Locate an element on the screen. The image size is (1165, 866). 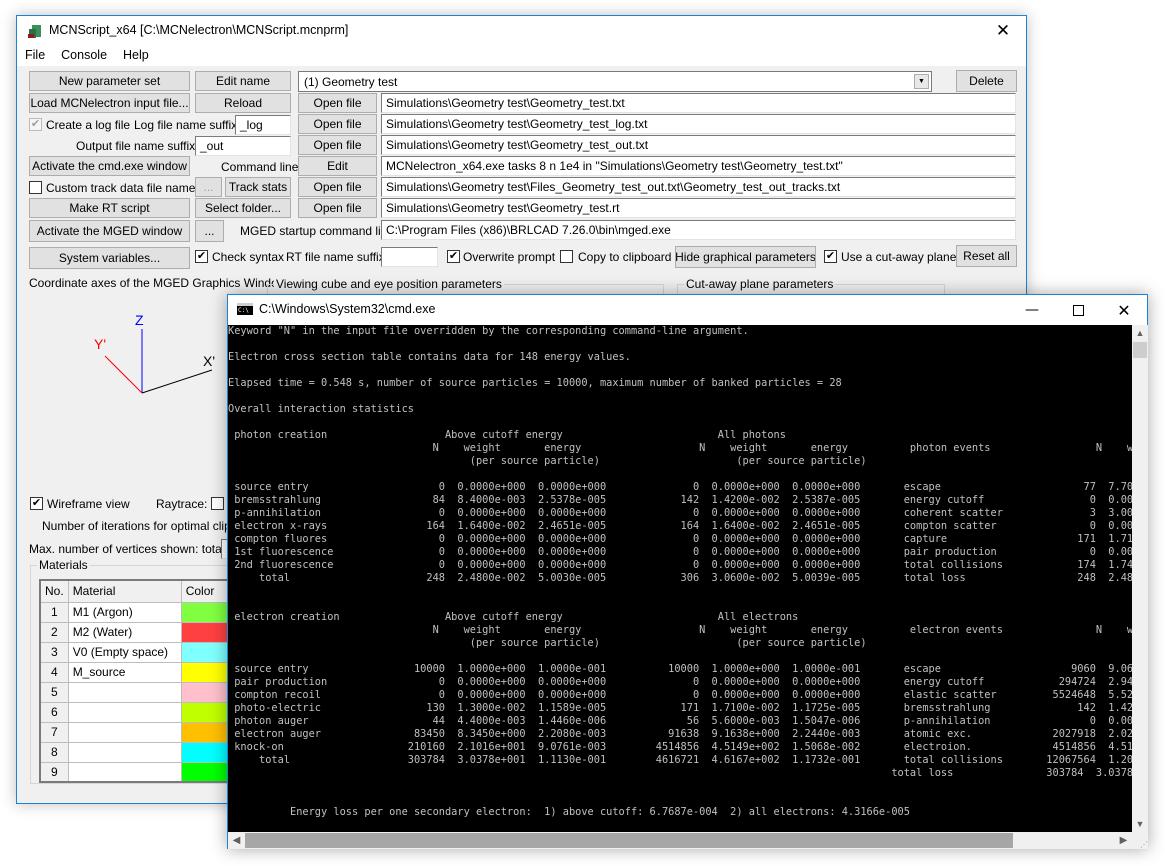
material-name: M2 (Water) is located at coordinates (124, 632).